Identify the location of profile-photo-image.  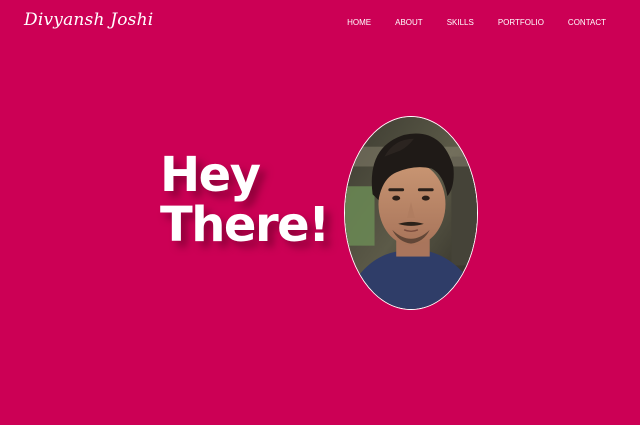
(411, 213).